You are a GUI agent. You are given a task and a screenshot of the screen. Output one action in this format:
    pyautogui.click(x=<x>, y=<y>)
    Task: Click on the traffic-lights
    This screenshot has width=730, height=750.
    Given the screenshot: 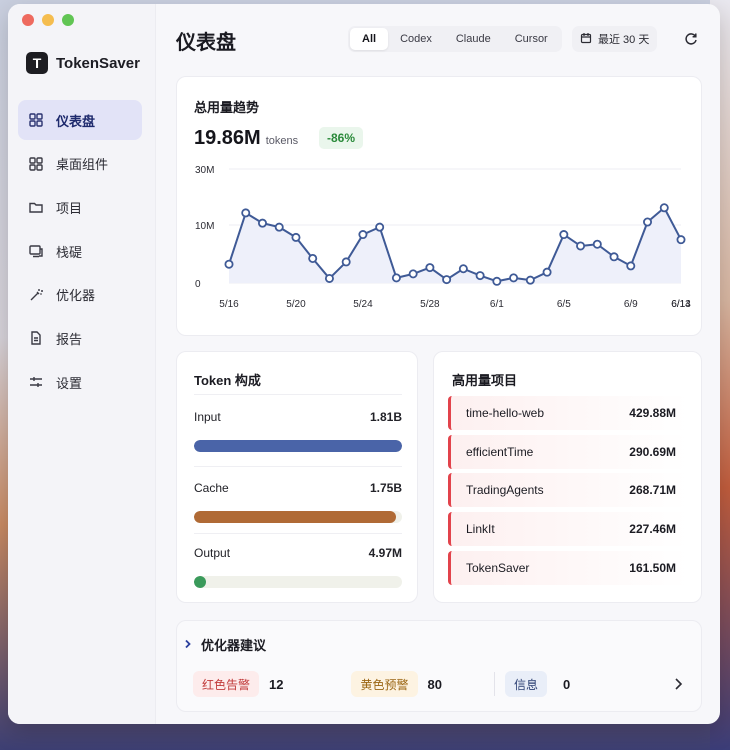 What is the action you would take?
    pyautogui.click(x=48, y=20)
    